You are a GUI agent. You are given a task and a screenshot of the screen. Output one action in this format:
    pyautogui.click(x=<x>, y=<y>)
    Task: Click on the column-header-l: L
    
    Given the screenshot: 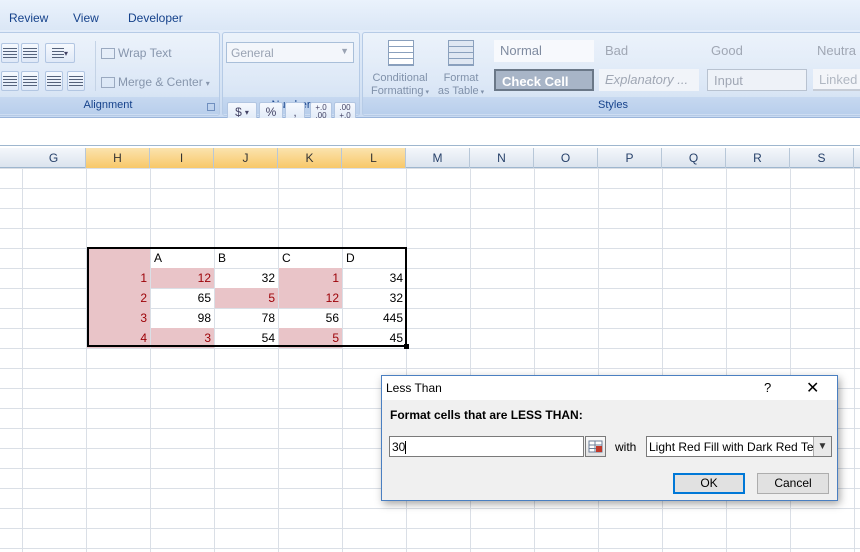 What is the action you would take?
    pyautogui.click(x=374, y=158)
    